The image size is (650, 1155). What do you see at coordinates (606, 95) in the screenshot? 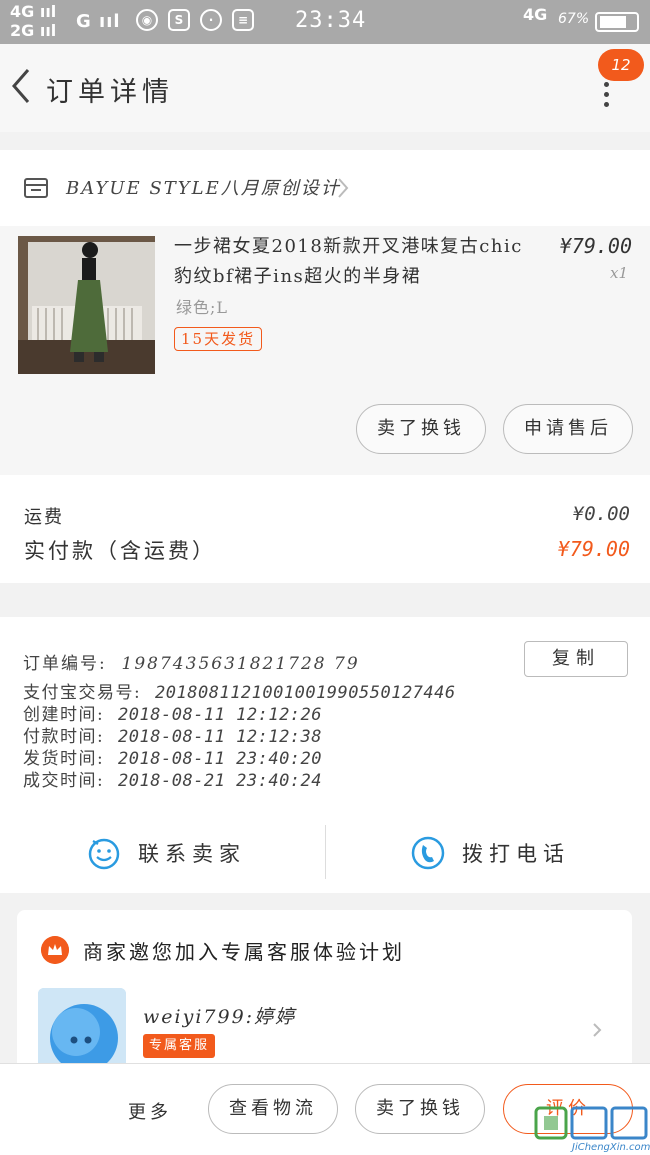
I see `more-menu-icon` at bounding box center [606, 95].